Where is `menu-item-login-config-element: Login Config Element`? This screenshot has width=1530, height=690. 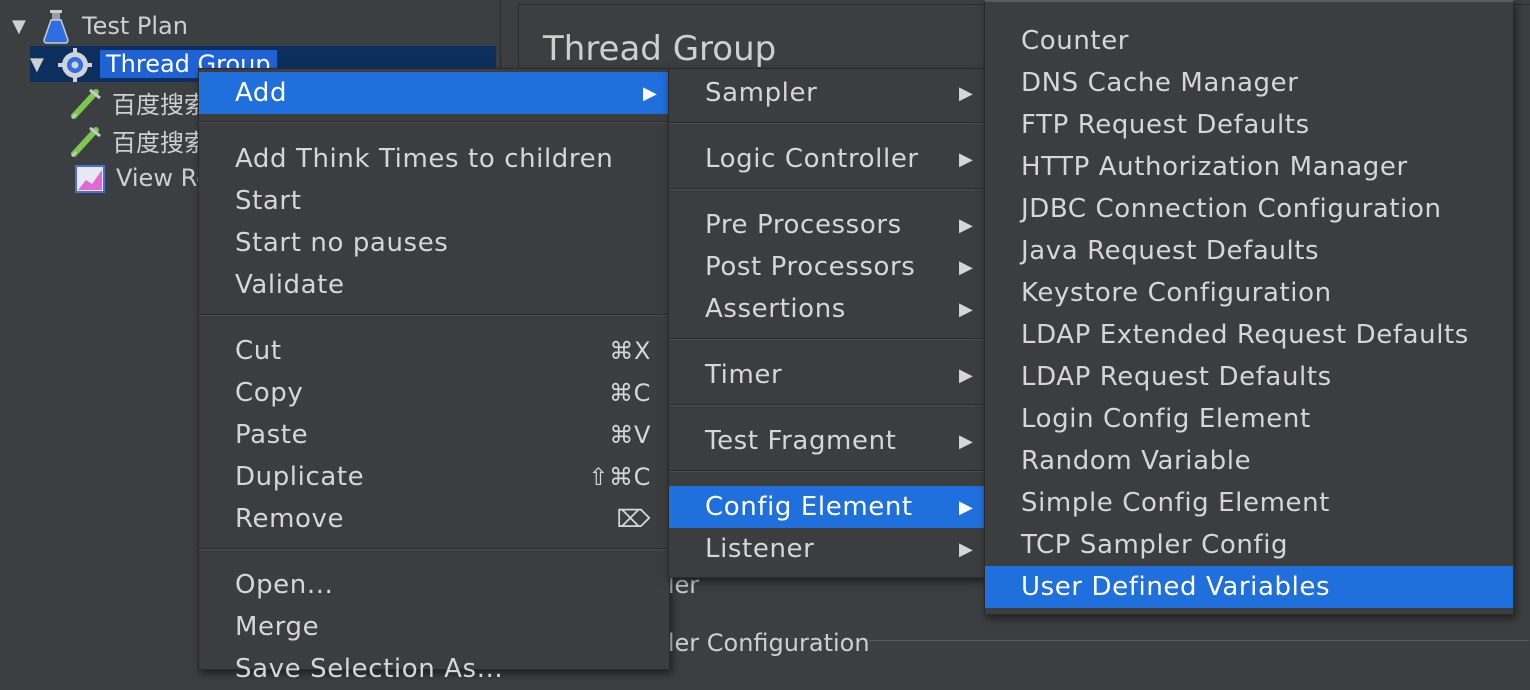 menu-item-login-config-element: Login Config Element is located at coordinates (1249, 419).